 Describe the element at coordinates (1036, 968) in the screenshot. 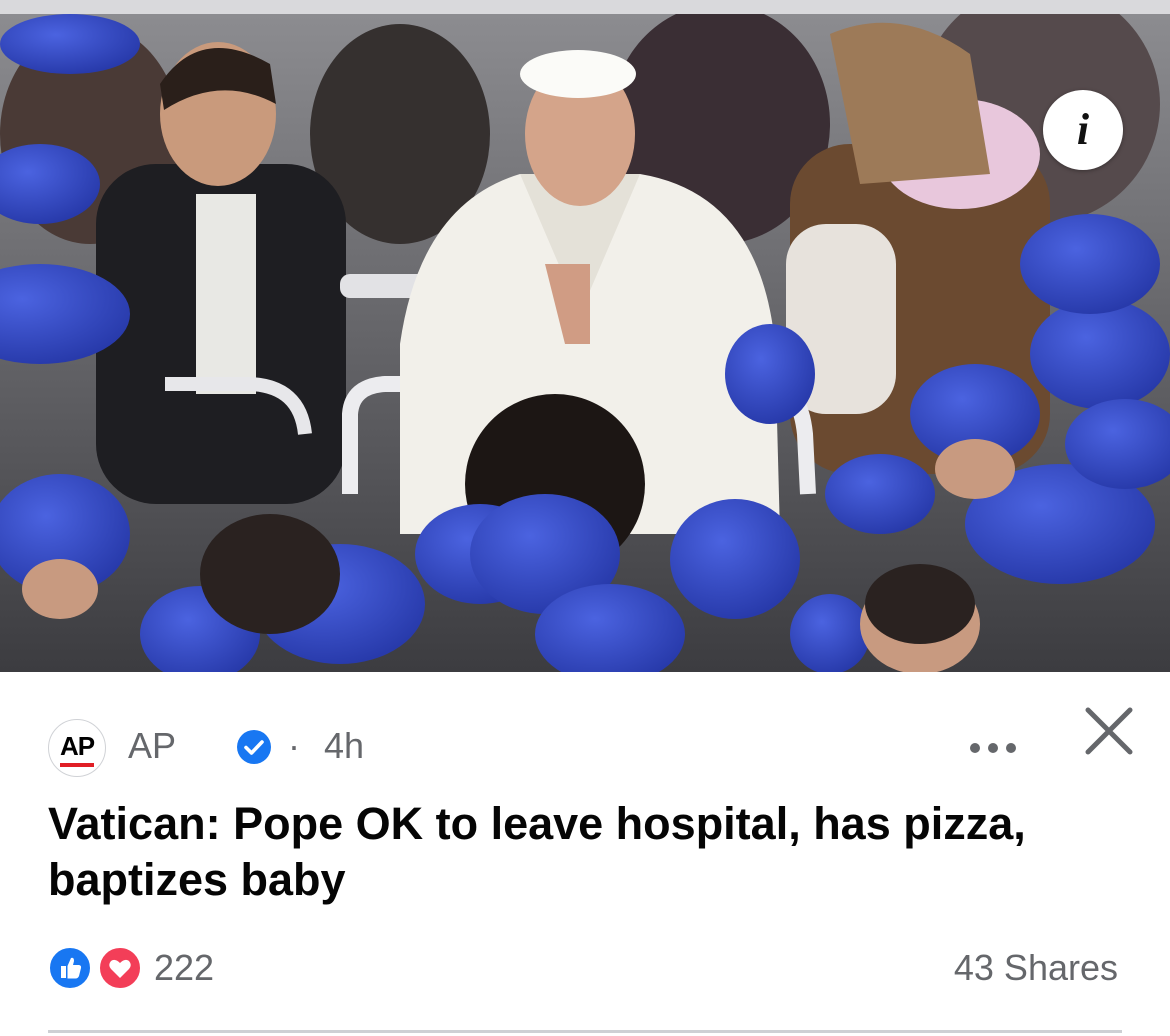

I see `shares-count: 43 Shares` at that location.